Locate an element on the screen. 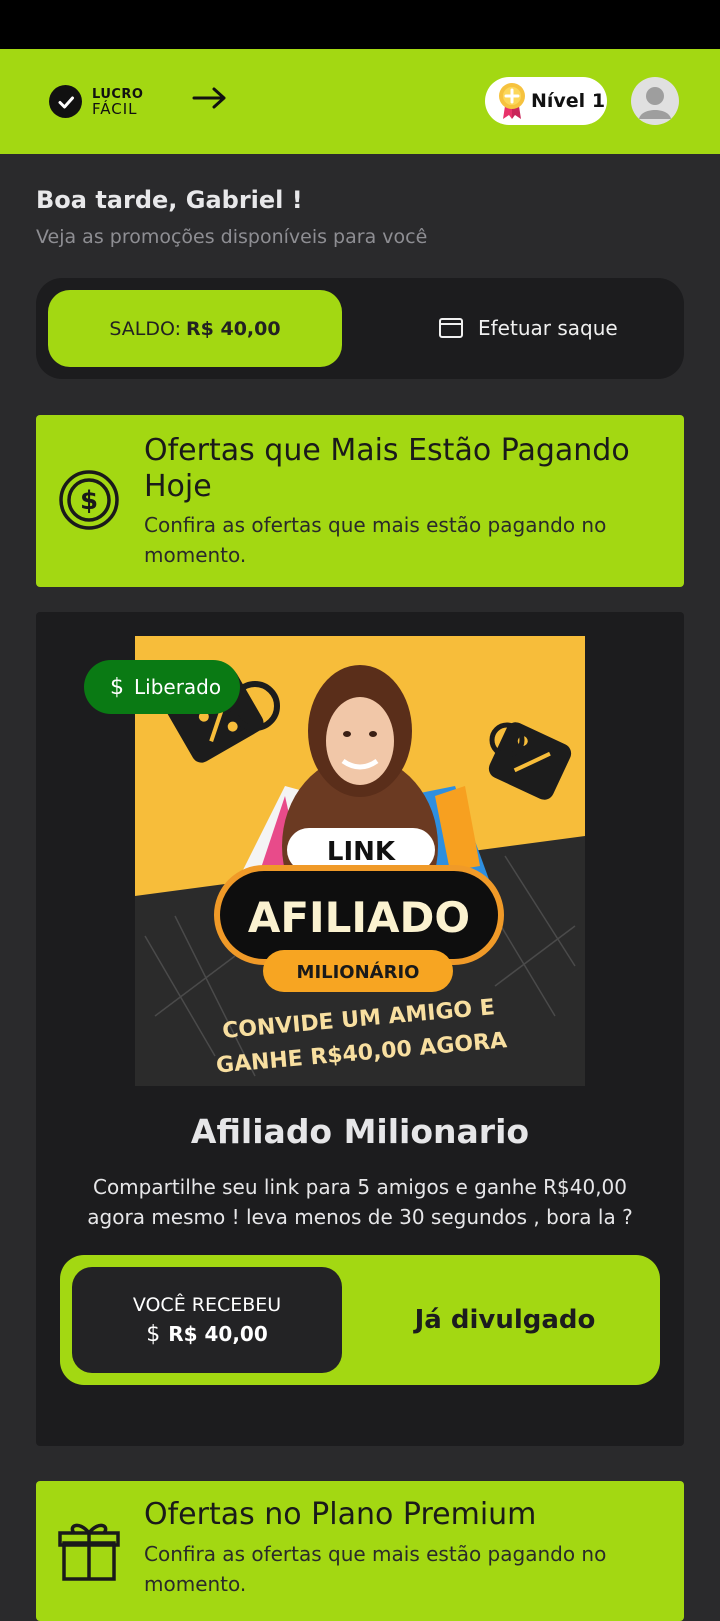  greeting-subtitle: Veja as promoções disponíveis para você is located at coordinates (232, 237).